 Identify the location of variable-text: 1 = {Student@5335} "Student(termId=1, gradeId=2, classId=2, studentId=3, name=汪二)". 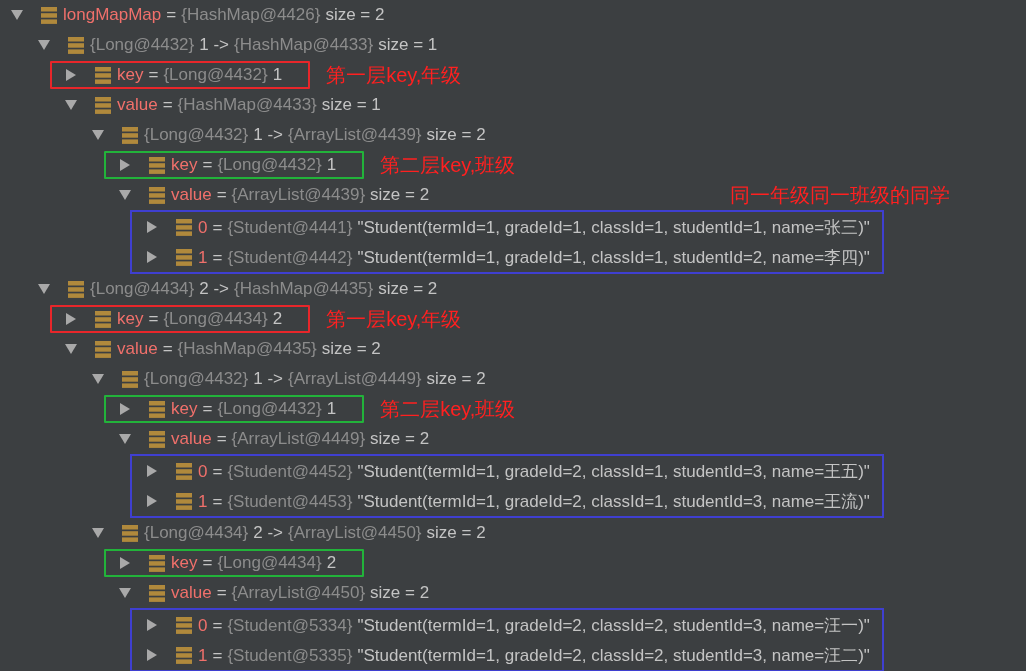
(534, 655).